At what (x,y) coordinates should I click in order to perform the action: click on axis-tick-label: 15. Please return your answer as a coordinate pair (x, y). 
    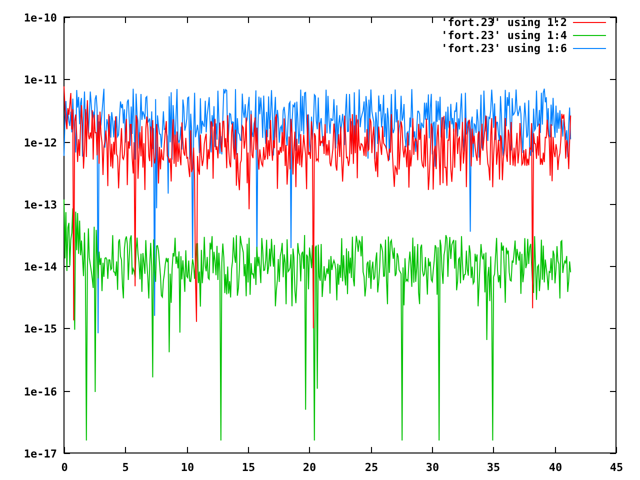
    Looking at the image, I should click on (249, 467).